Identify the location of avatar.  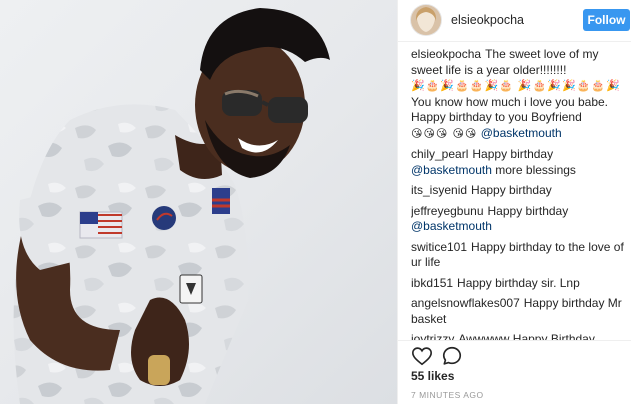
(426, 20).